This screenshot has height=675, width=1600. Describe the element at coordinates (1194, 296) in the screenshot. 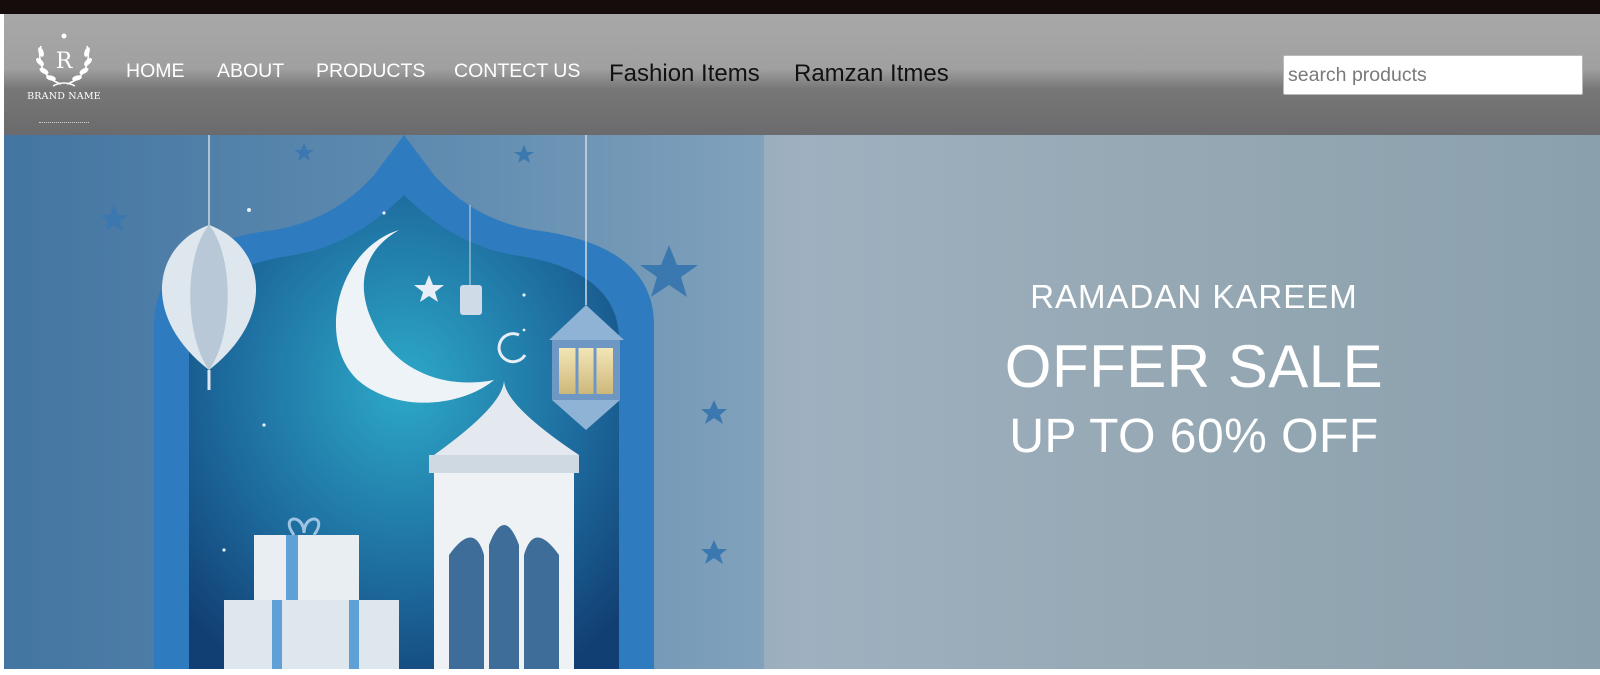

I see `hero-subtitle: RAMADAN KAREEM` at that location.